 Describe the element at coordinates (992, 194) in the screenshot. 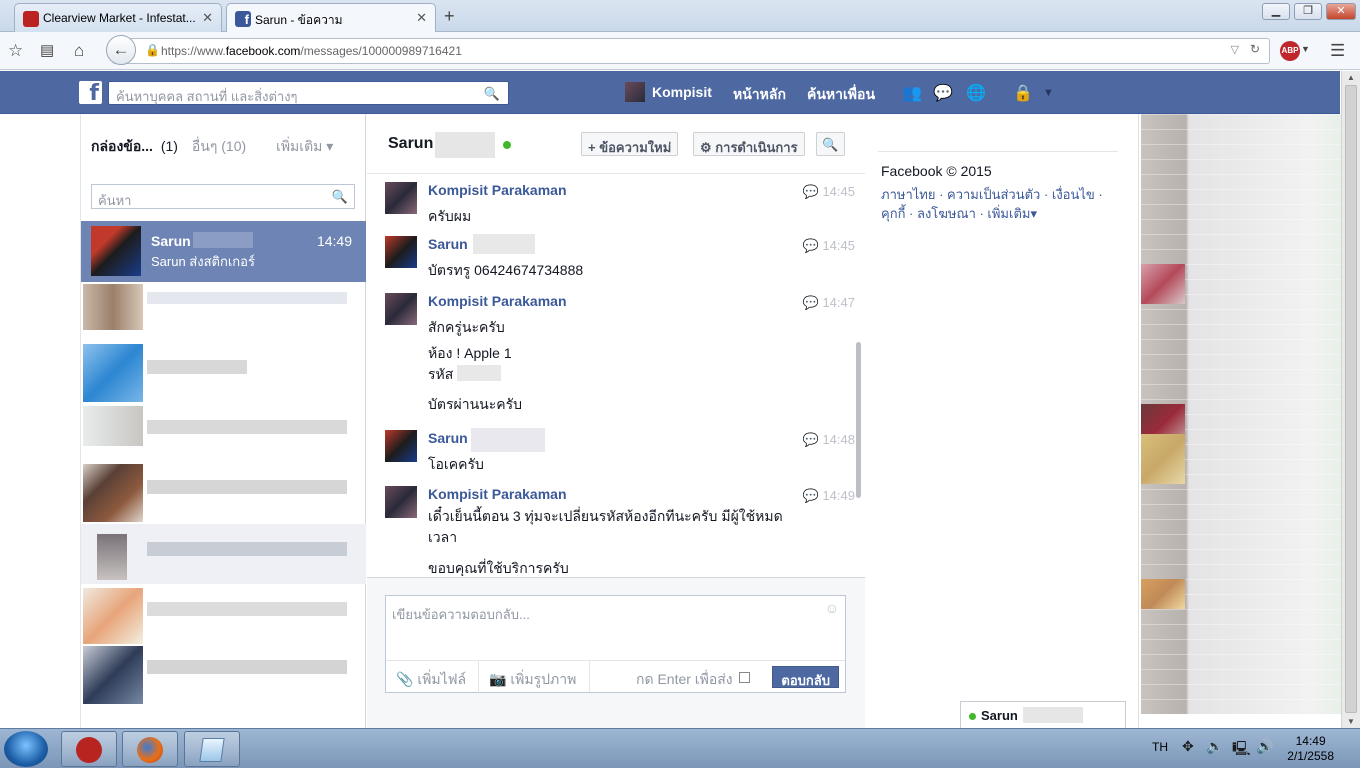

I see `footer-links: ภาษาไทย · ความเป็นส่วนตัว · เงื่อนไข ·` at that location.